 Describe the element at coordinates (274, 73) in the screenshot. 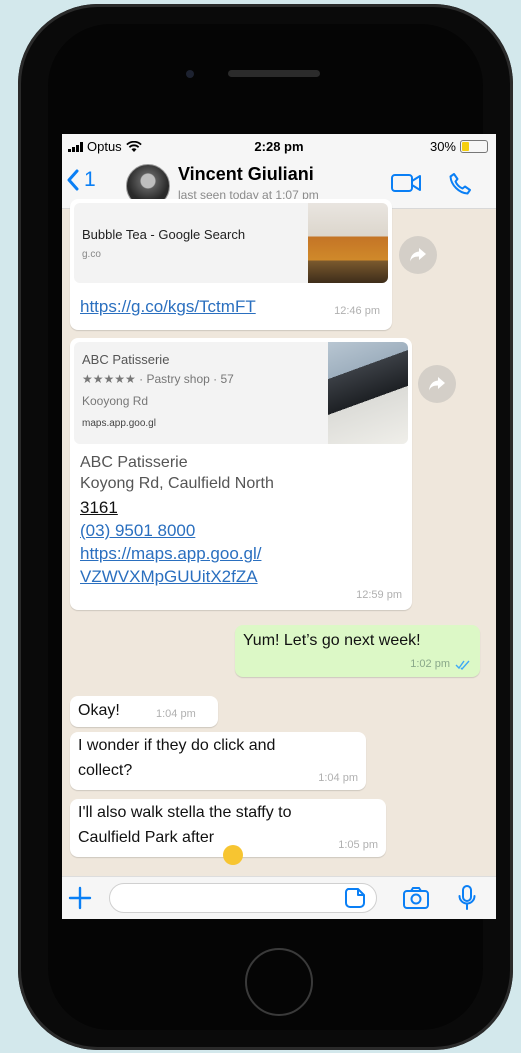

I see `earpiece-speaker` at that location.